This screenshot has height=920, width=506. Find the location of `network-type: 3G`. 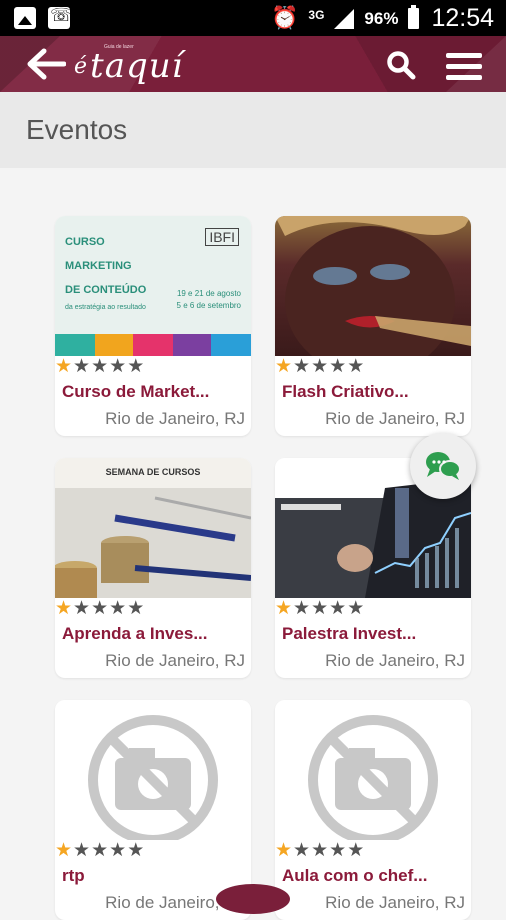

network-type: 3G is located at coordinates (316, 14).